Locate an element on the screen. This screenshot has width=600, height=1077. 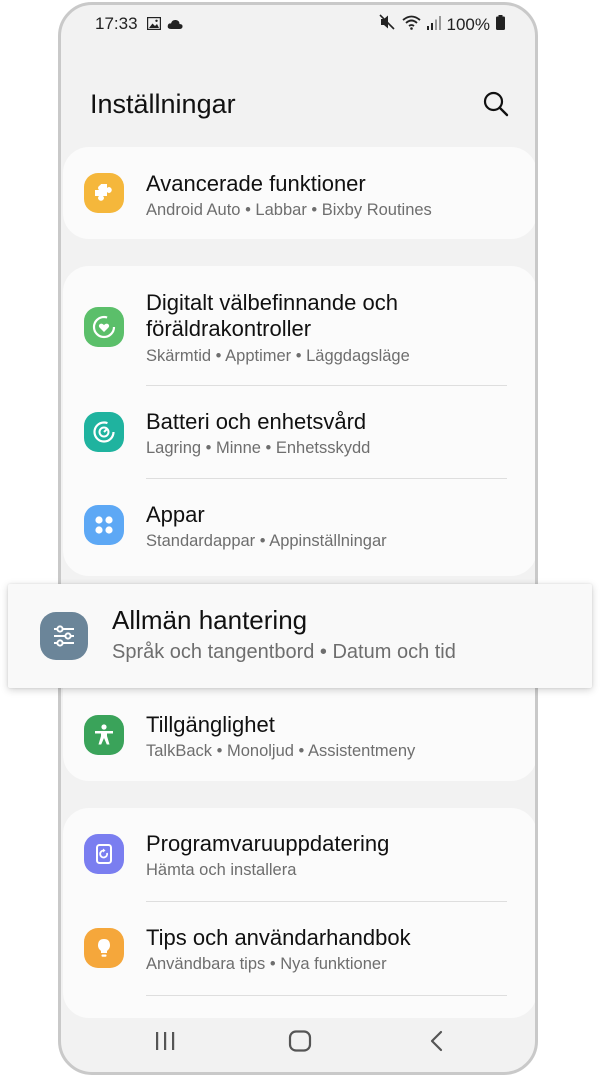
puzzle-icon is located at coordinates (104, 193).